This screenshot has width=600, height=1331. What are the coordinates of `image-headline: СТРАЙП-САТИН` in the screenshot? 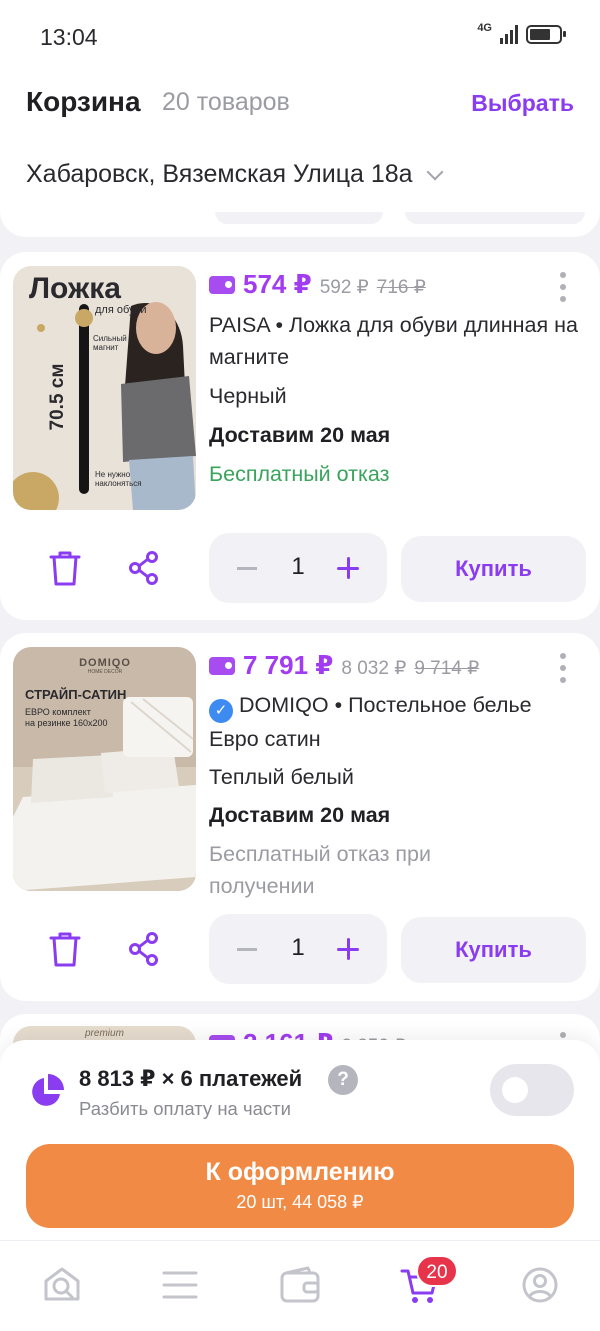 It's located at (76, 694).